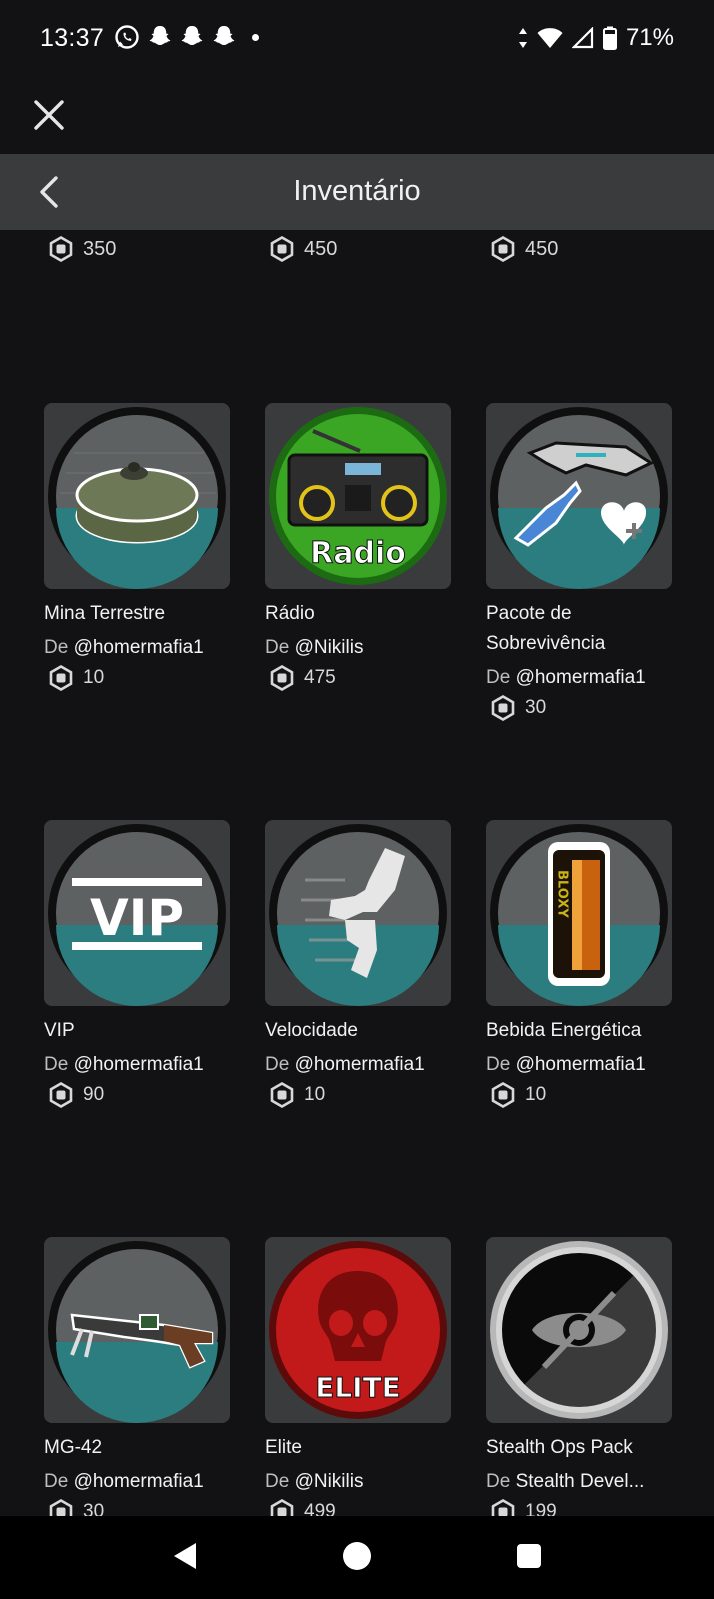  I want to click on cell-signal-icon, so click(582, 38).